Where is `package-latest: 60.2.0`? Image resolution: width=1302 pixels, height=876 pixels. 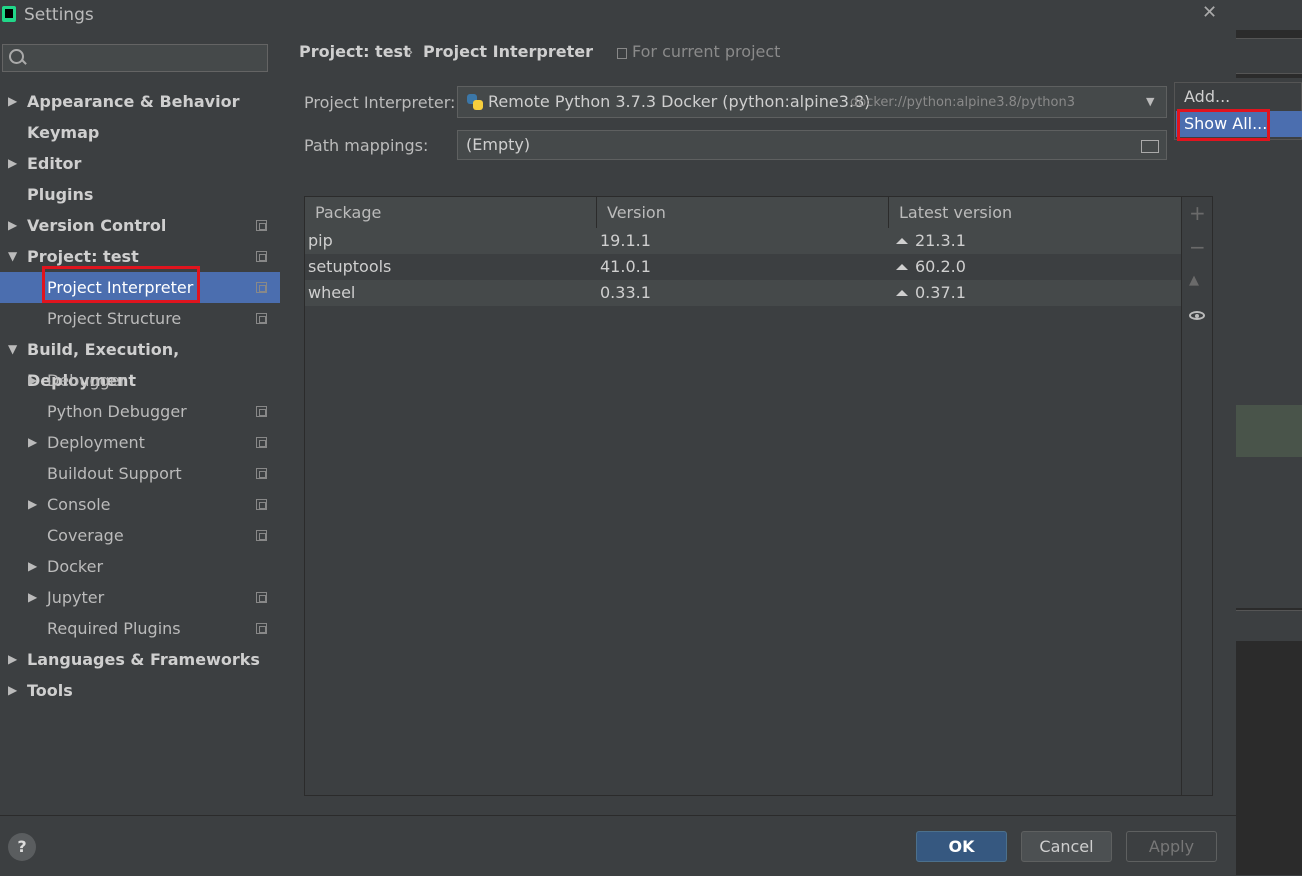
package-latest: 60.2.0 is located at coordinates (940, 266).